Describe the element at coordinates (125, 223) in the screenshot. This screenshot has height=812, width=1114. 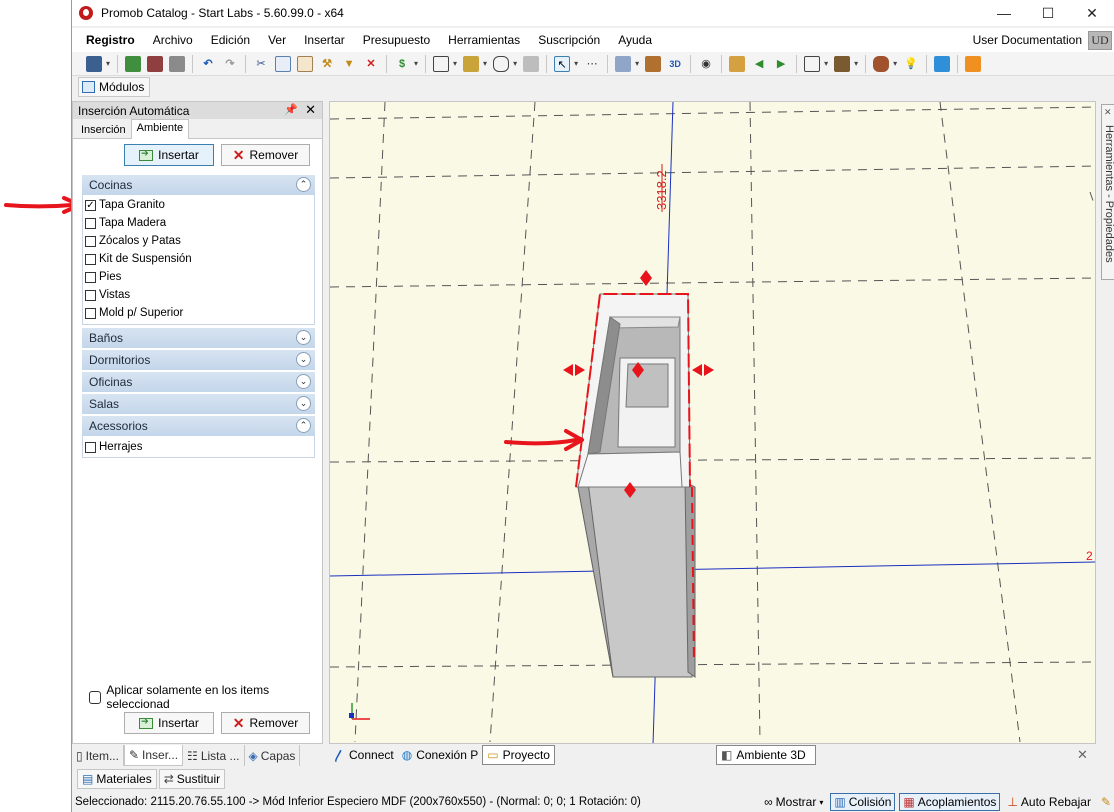
I see `checkbox-tapa-madera: Tapa Madera` at that location.